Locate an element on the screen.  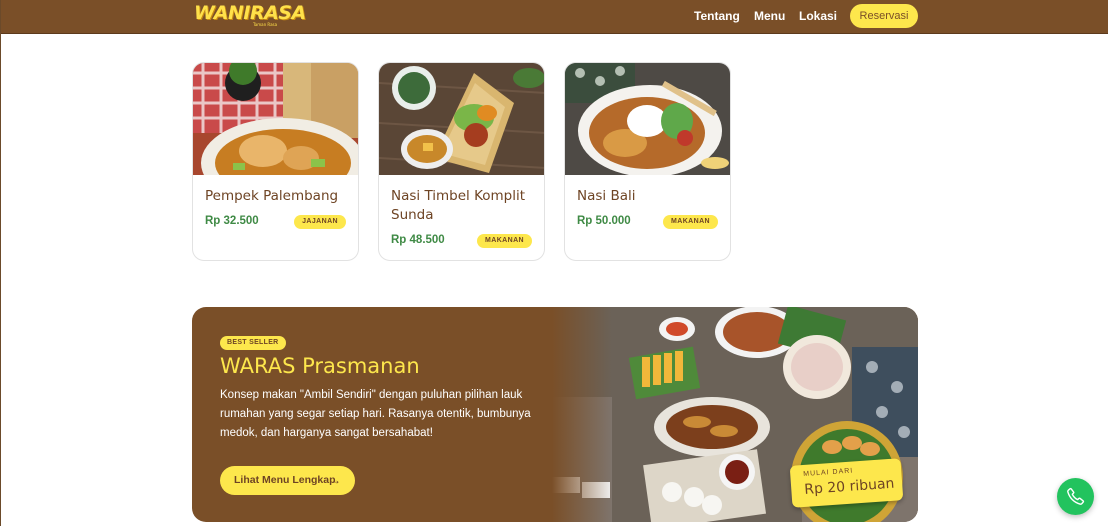
nav-link-tentang: Tentang is located at coordinates (717, 16).